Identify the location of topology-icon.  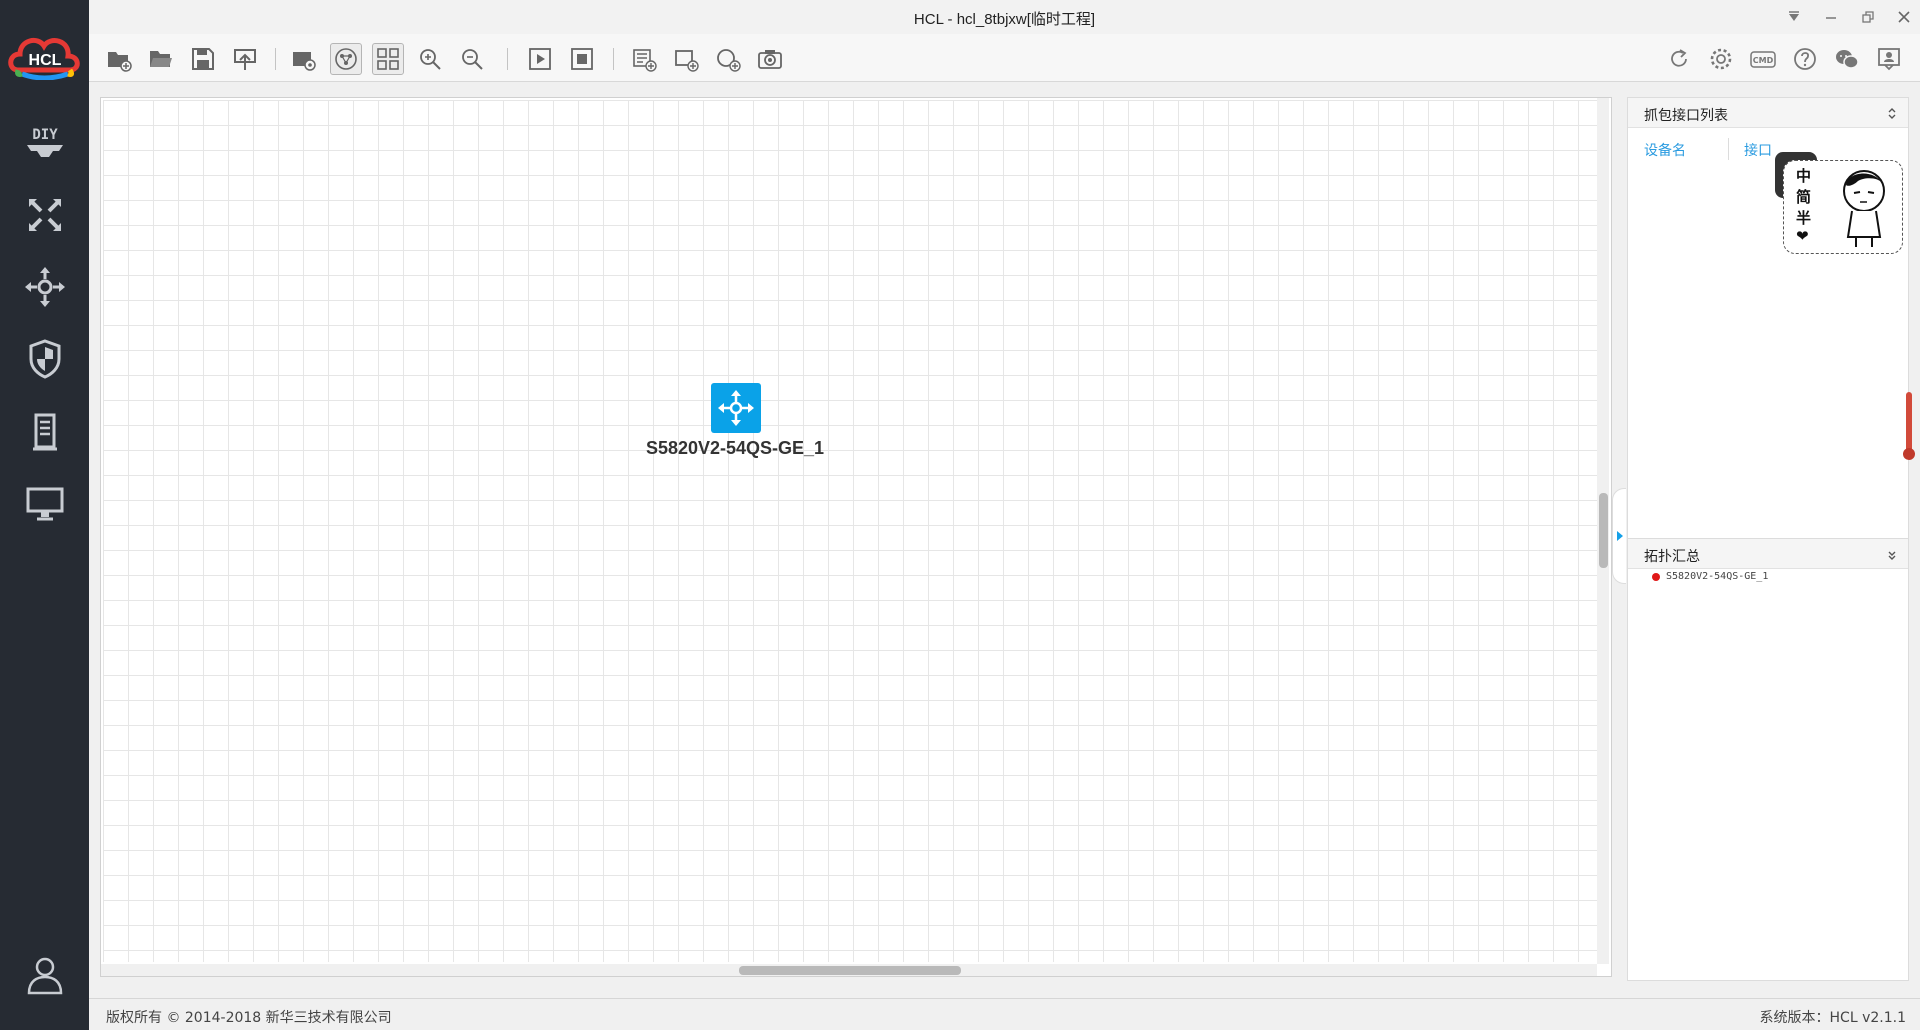
(346, 59).